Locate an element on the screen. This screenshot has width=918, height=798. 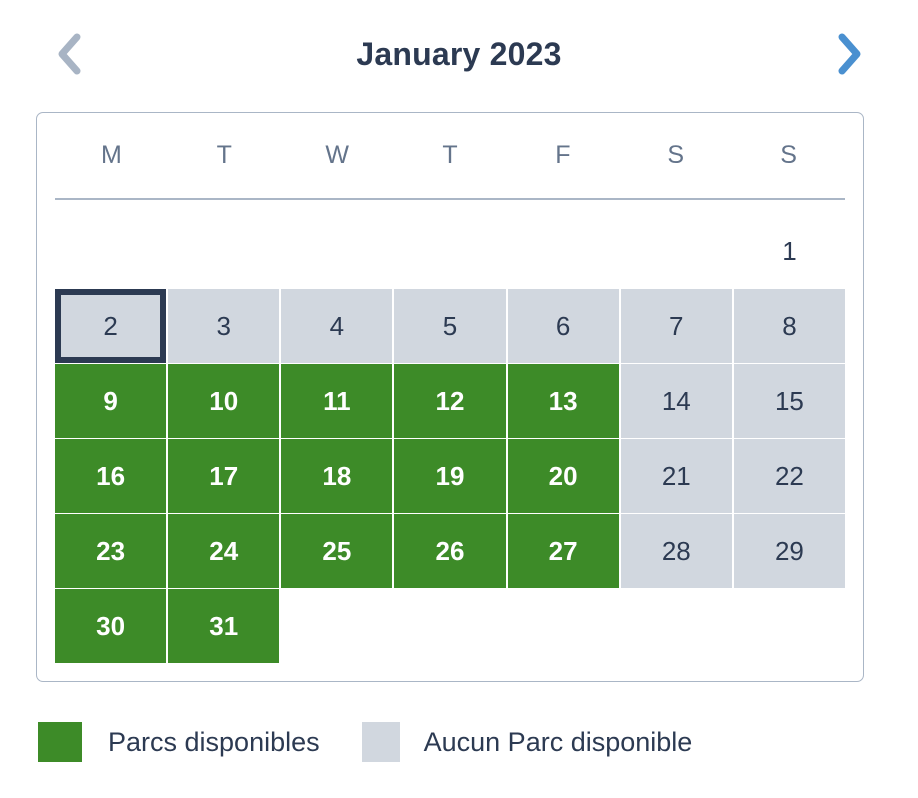
calendar-day-cell: 15 is located at coordinates (789, 401).